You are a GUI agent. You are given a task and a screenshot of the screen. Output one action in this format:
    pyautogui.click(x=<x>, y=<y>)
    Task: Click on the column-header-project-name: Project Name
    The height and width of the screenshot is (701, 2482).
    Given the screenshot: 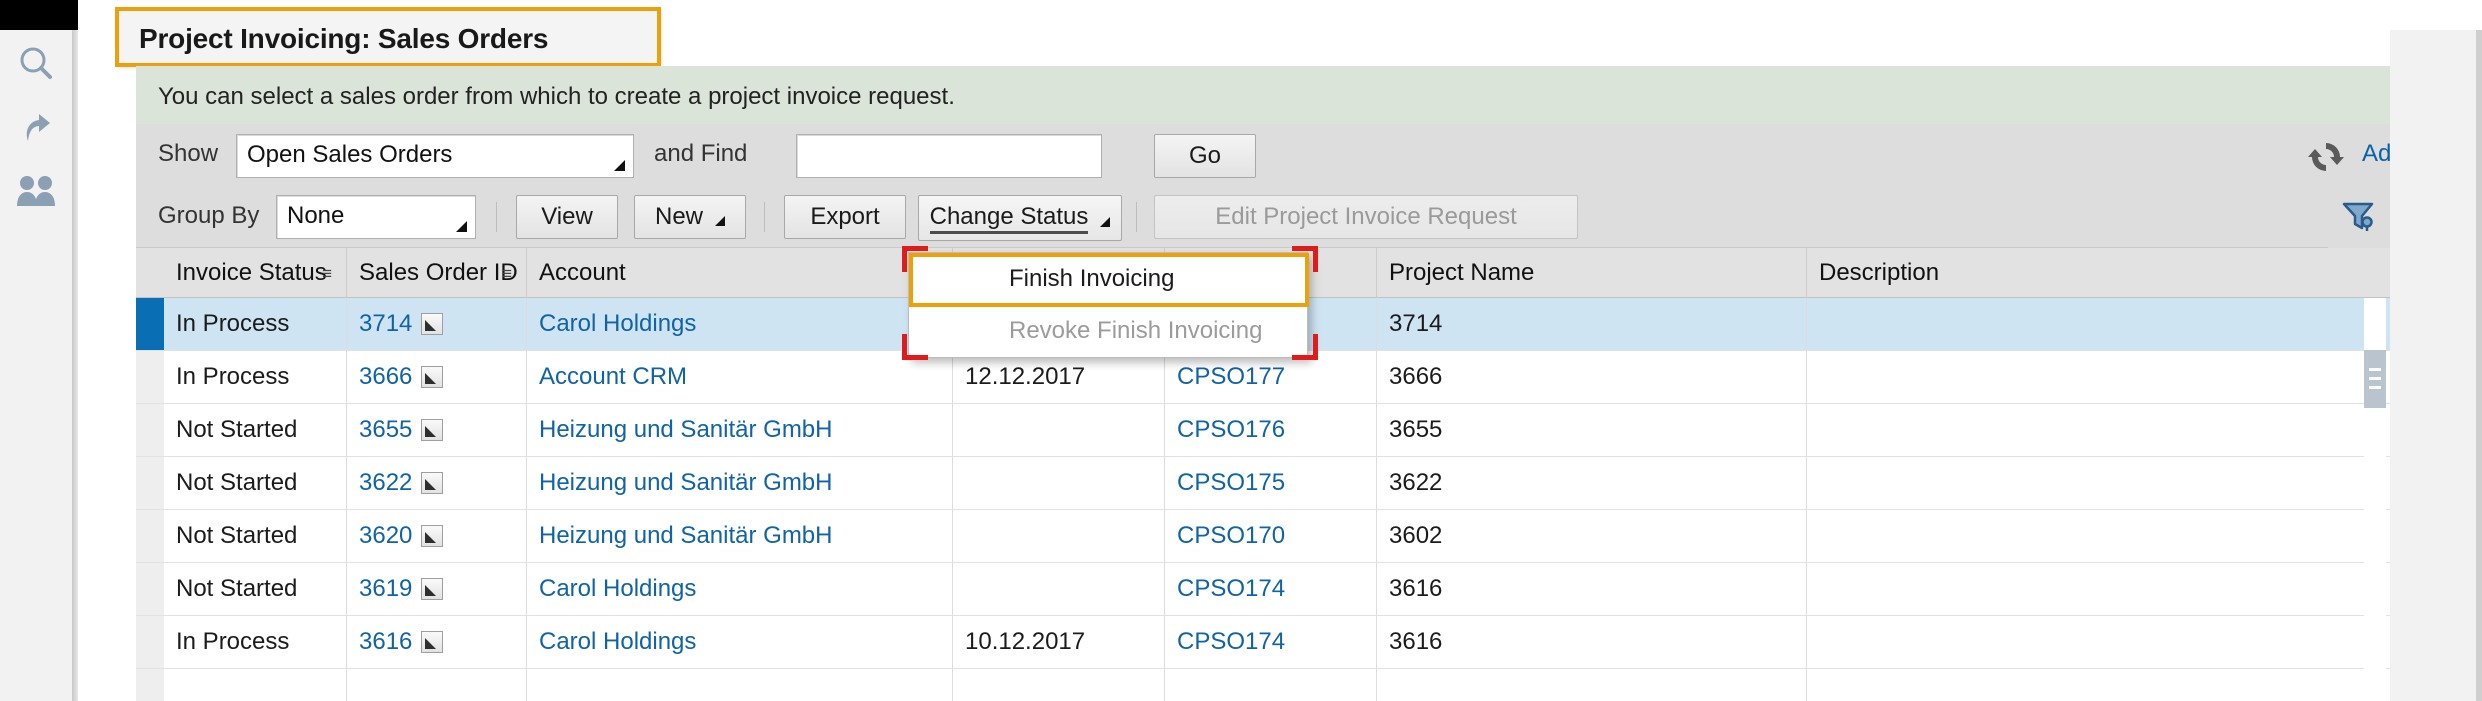 What is the action you would take?
    pyautogui.click(x=1591, y=273)
    